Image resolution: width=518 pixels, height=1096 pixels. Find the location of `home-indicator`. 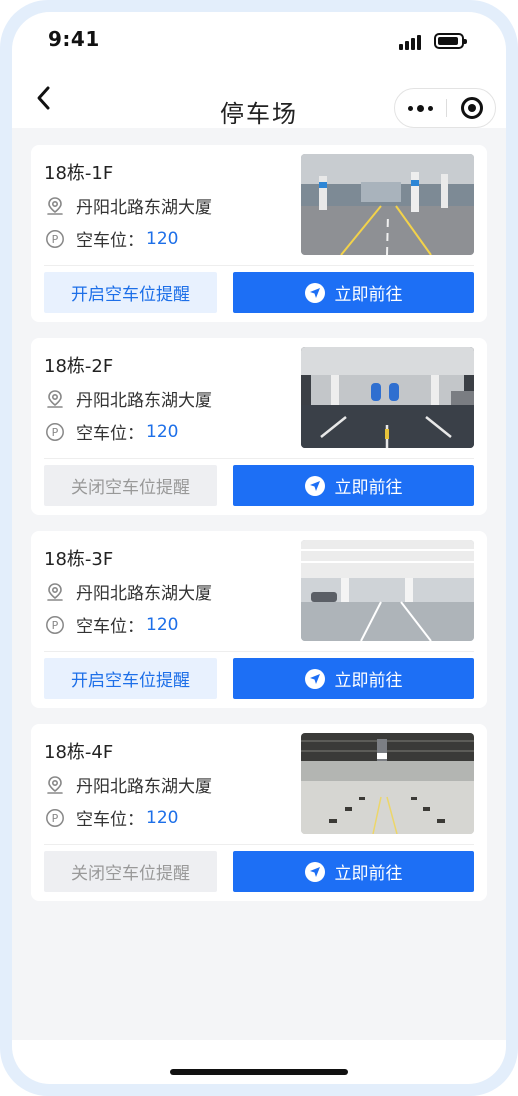

home-indicator is located at coordinates (259, 1072).